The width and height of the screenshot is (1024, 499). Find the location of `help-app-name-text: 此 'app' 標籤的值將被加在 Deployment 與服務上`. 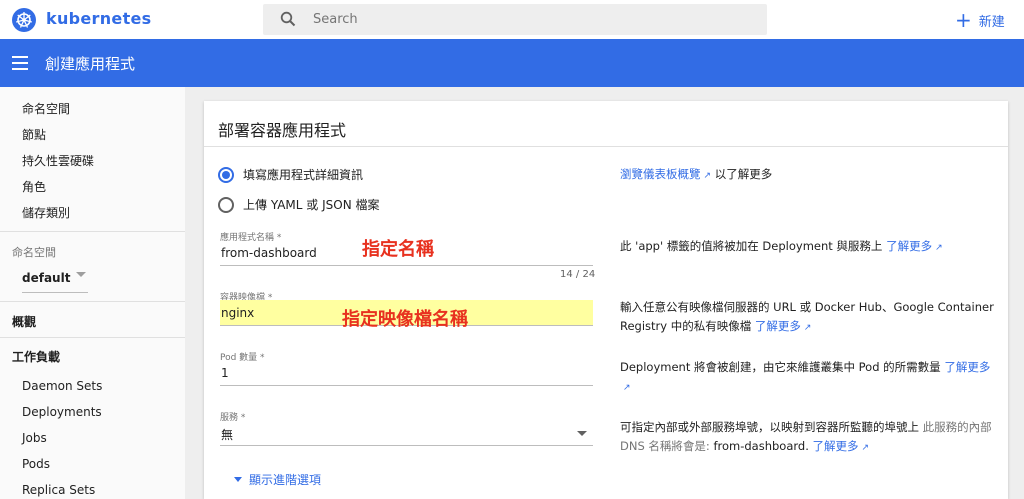

help-app-name-text: 此 'app' 標籤的值將被加在 Deployment 與服務上 is located at coordinates (751, 246).